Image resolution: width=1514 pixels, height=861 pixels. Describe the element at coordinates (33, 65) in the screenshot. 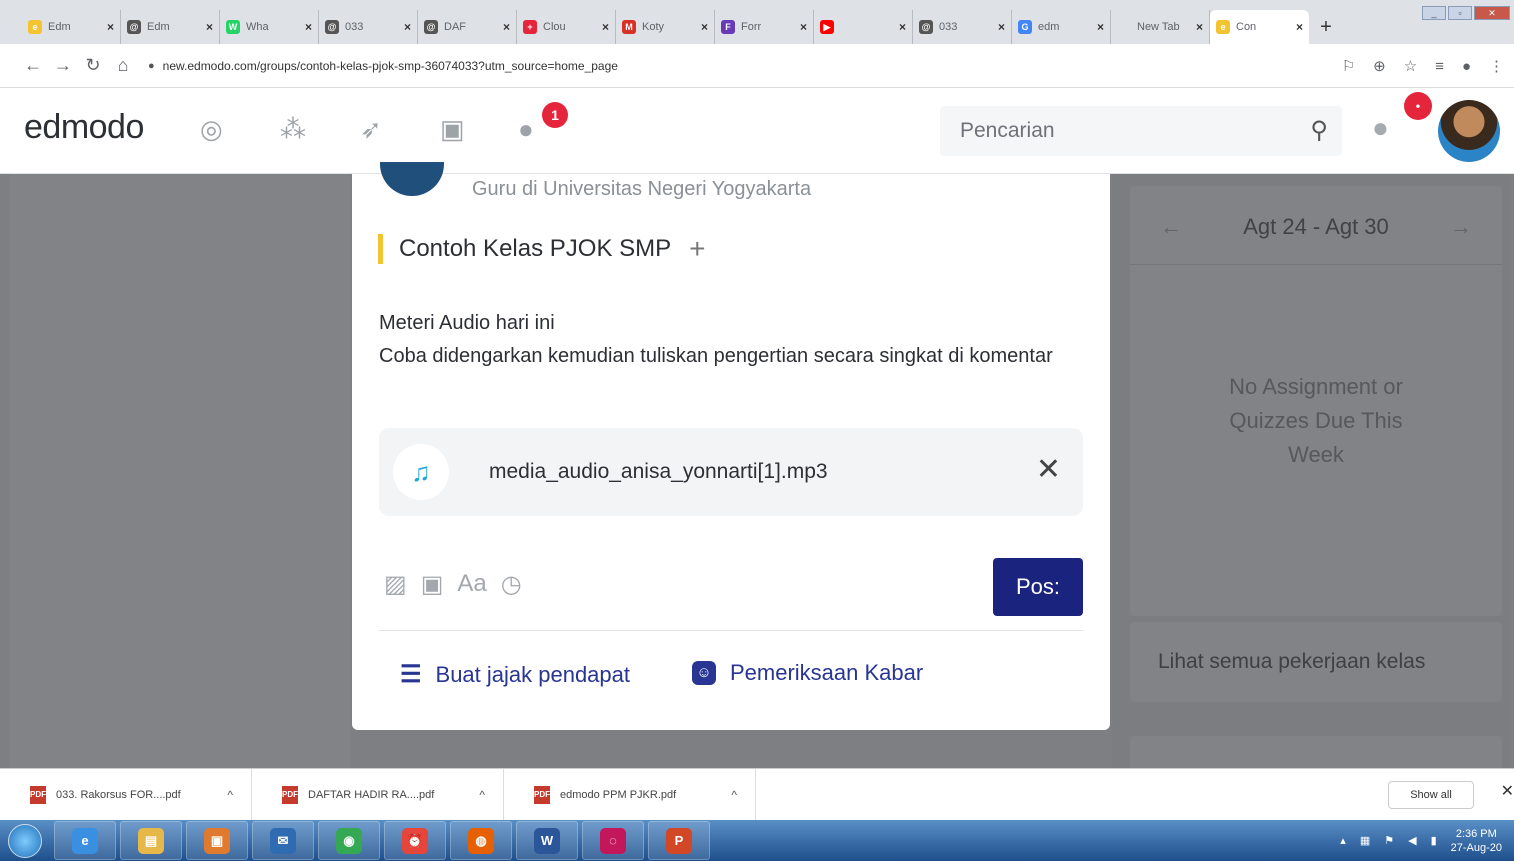

I see `back-icon: ←` at that location.